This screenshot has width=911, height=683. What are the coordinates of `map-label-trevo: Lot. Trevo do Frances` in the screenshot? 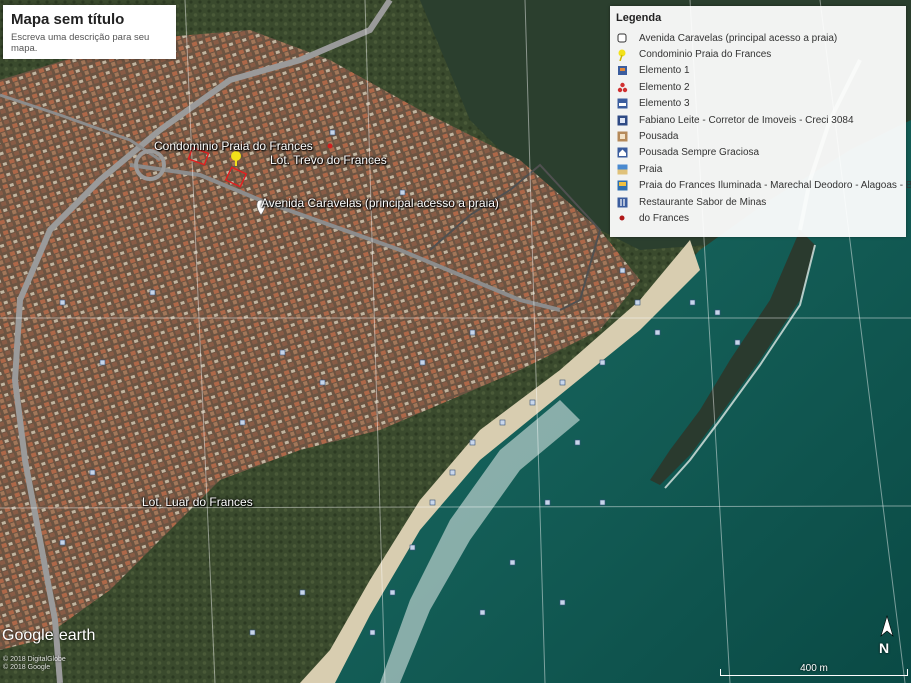 It's located at (328, 160).